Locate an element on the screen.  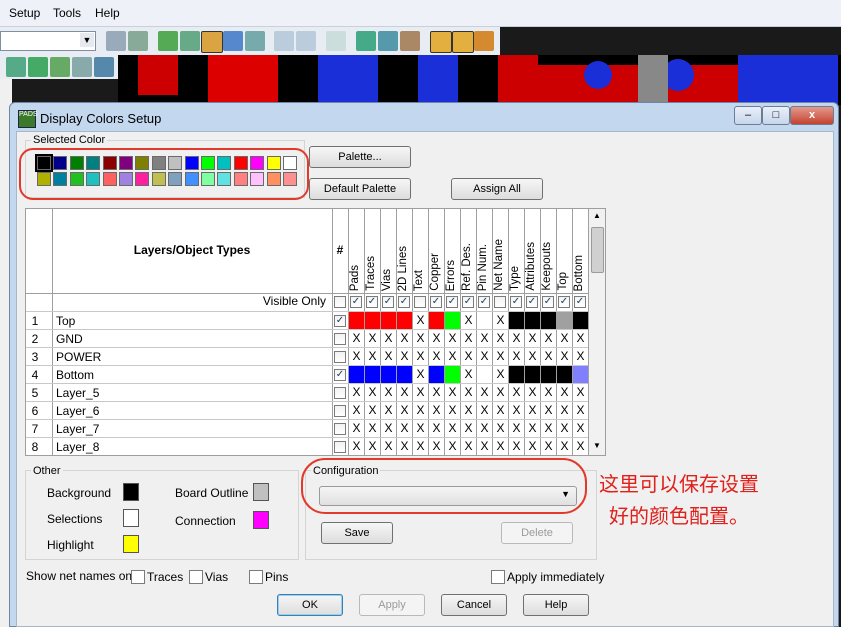
delete-button: Delete is located at coordinates (537, 533).